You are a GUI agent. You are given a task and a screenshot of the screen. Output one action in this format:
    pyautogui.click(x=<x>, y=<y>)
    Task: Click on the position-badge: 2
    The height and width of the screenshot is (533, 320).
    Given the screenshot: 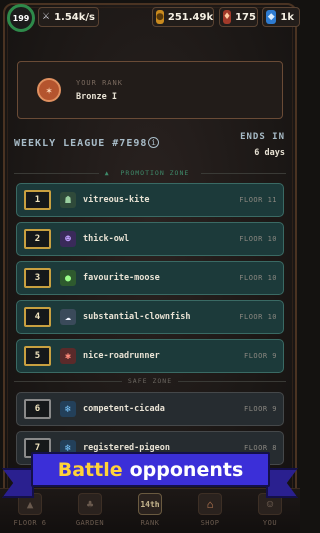 What is the action you would take?
    pyautogui.click(x=37, y=239)
    